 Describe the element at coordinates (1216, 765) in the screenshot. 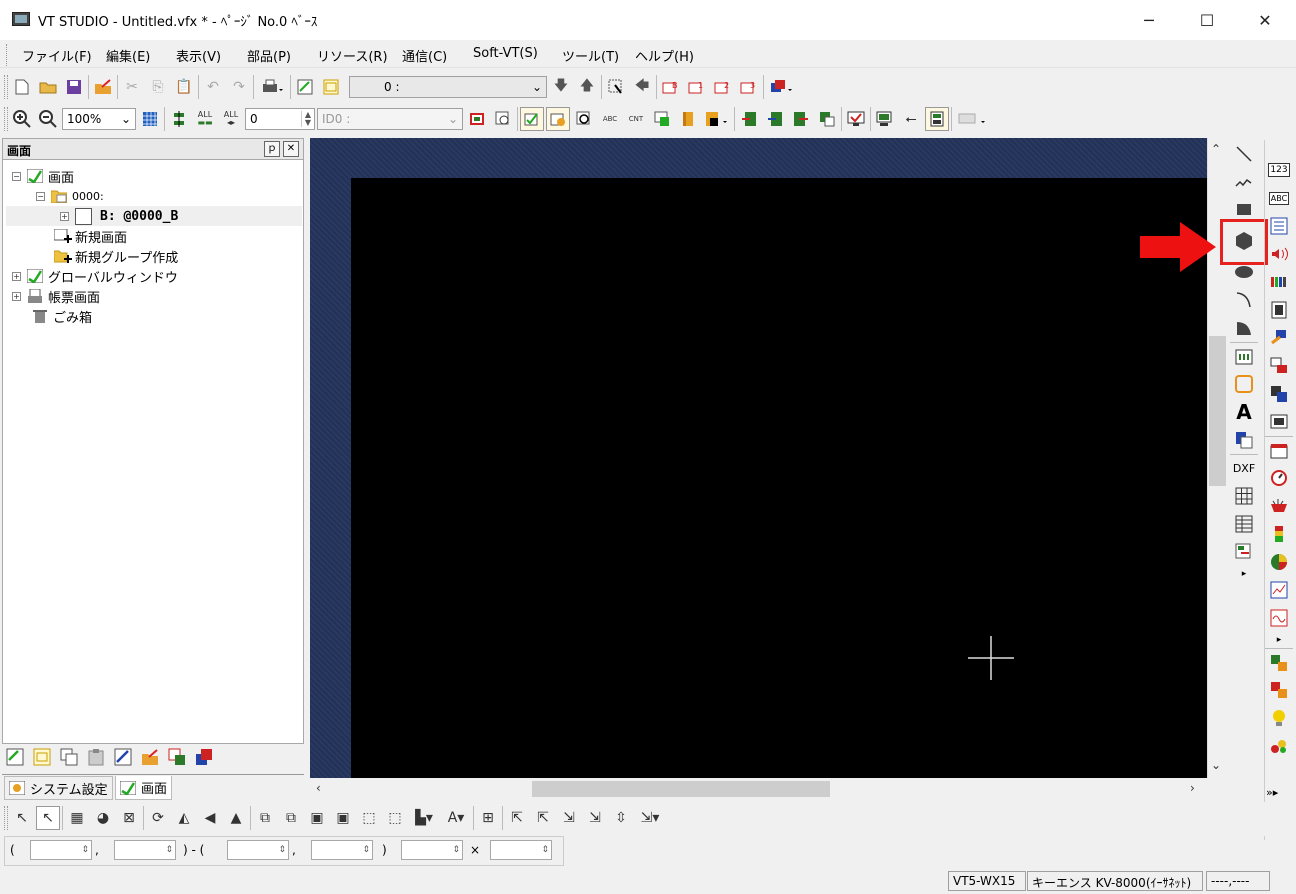

I see `scroll-down-icon: ⌄` at that location.